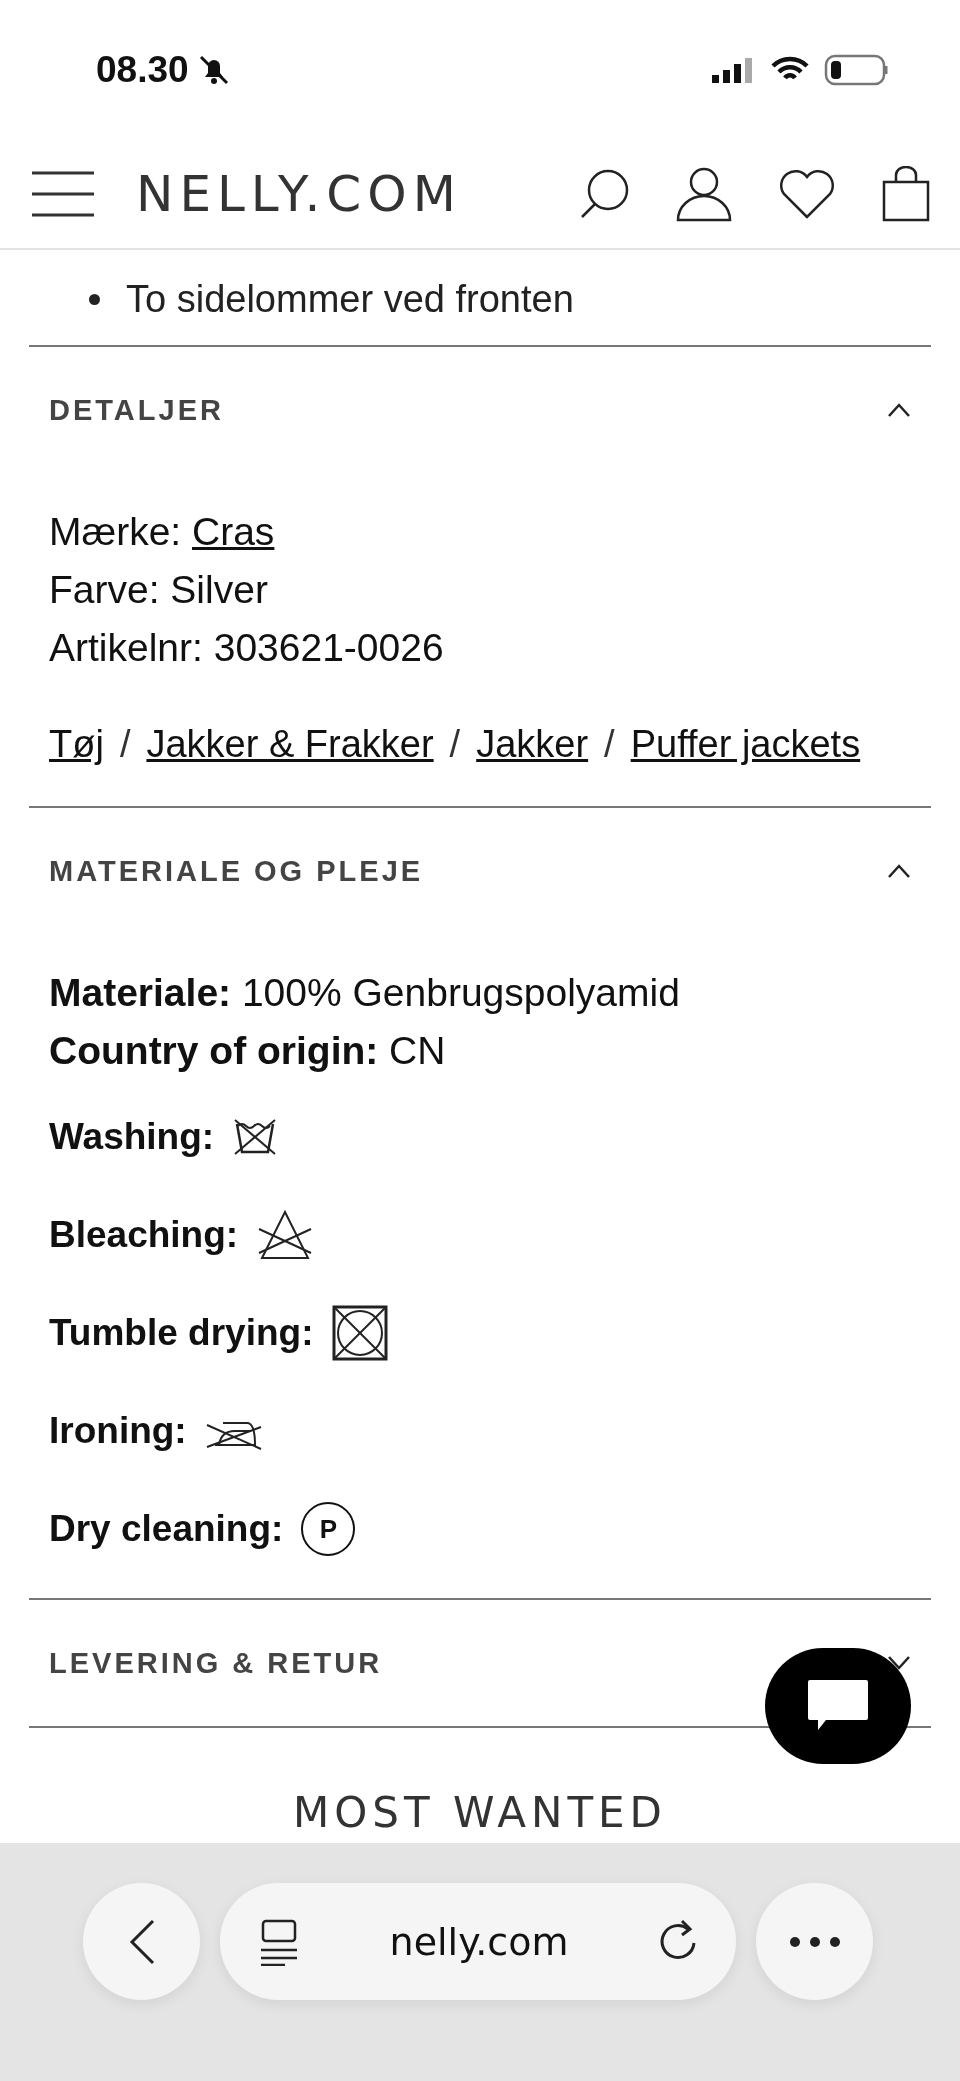 The height and width of the screenshot is (2081, 960). I want to click on site-logo: NELLY.COM, so click(357, 194).